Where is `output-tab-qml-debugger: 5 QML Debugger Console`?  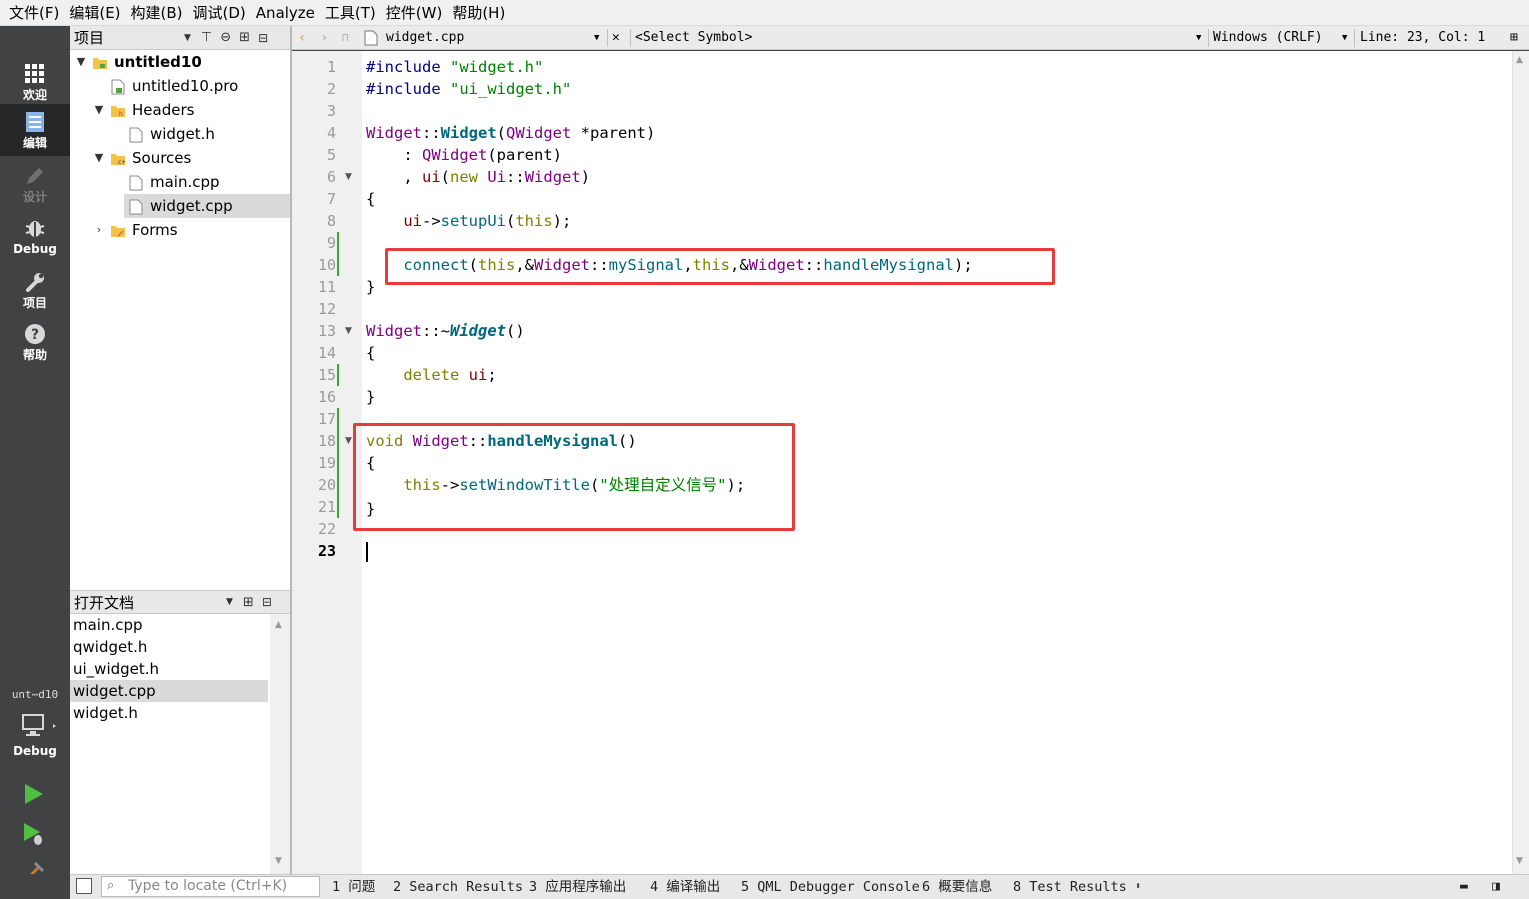 output-tab-qml-debugger: 5 QML Debugger Console is located at coordinates (830, 887).